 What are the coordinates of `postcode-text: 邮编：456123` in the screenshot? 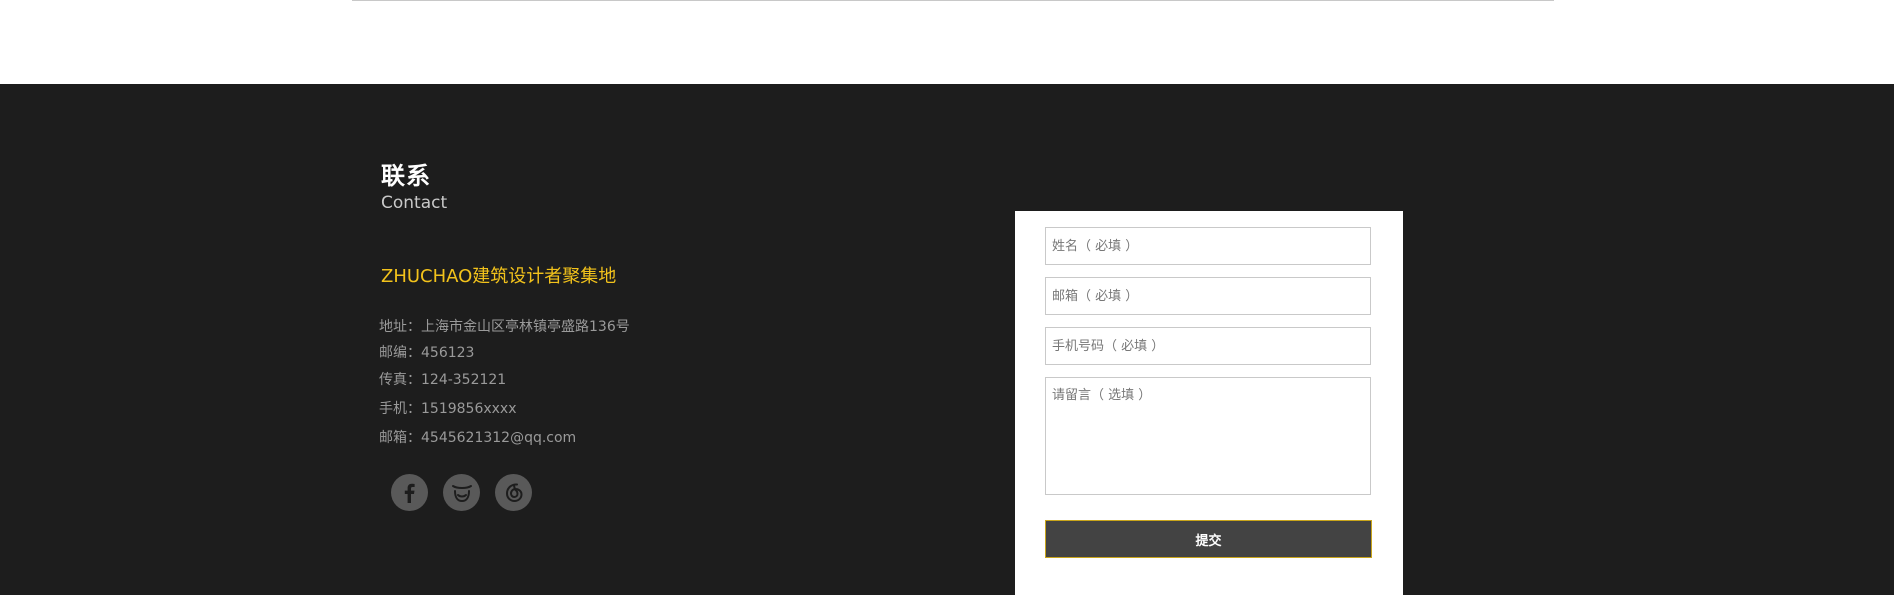 It's located at (427, 353).